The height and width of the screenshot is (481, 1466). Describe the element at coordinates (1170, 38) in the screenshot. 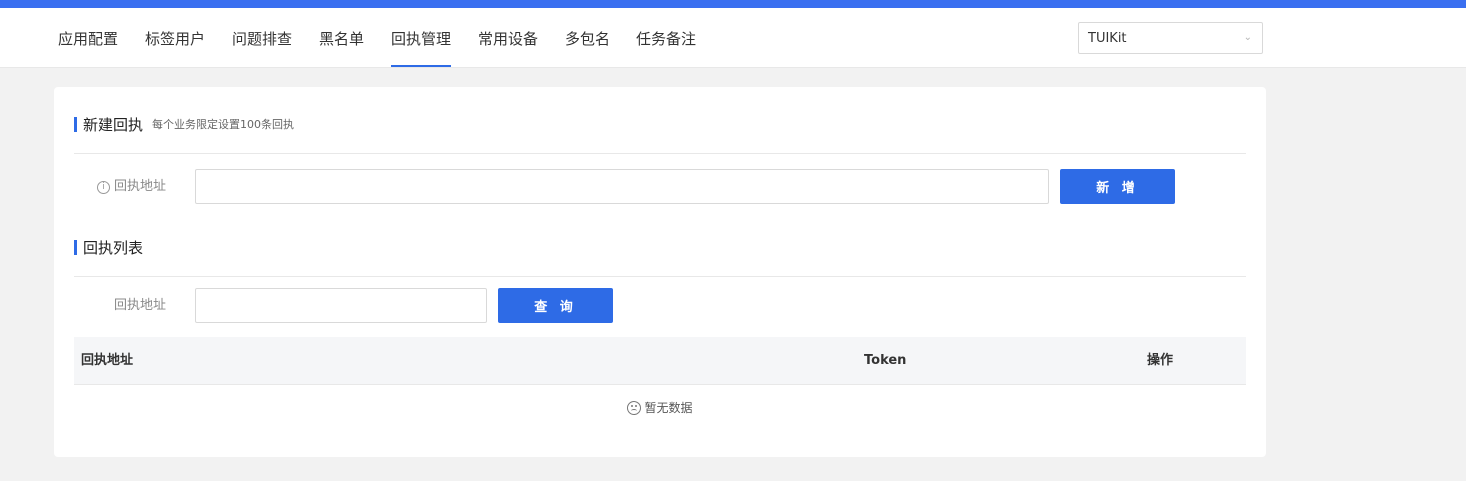

I see `app-select: TUIKit ⌄` at that location.